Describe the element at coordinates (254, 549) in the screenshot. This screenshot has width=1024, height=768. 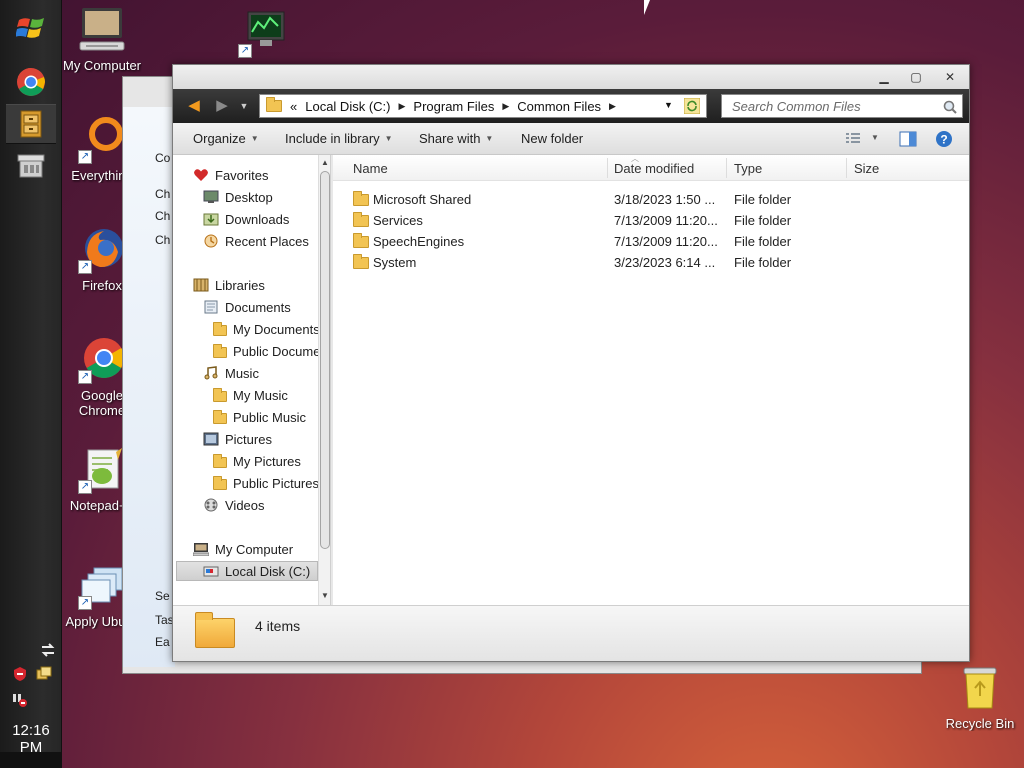
I see `nav-label: My Computer` at that location.